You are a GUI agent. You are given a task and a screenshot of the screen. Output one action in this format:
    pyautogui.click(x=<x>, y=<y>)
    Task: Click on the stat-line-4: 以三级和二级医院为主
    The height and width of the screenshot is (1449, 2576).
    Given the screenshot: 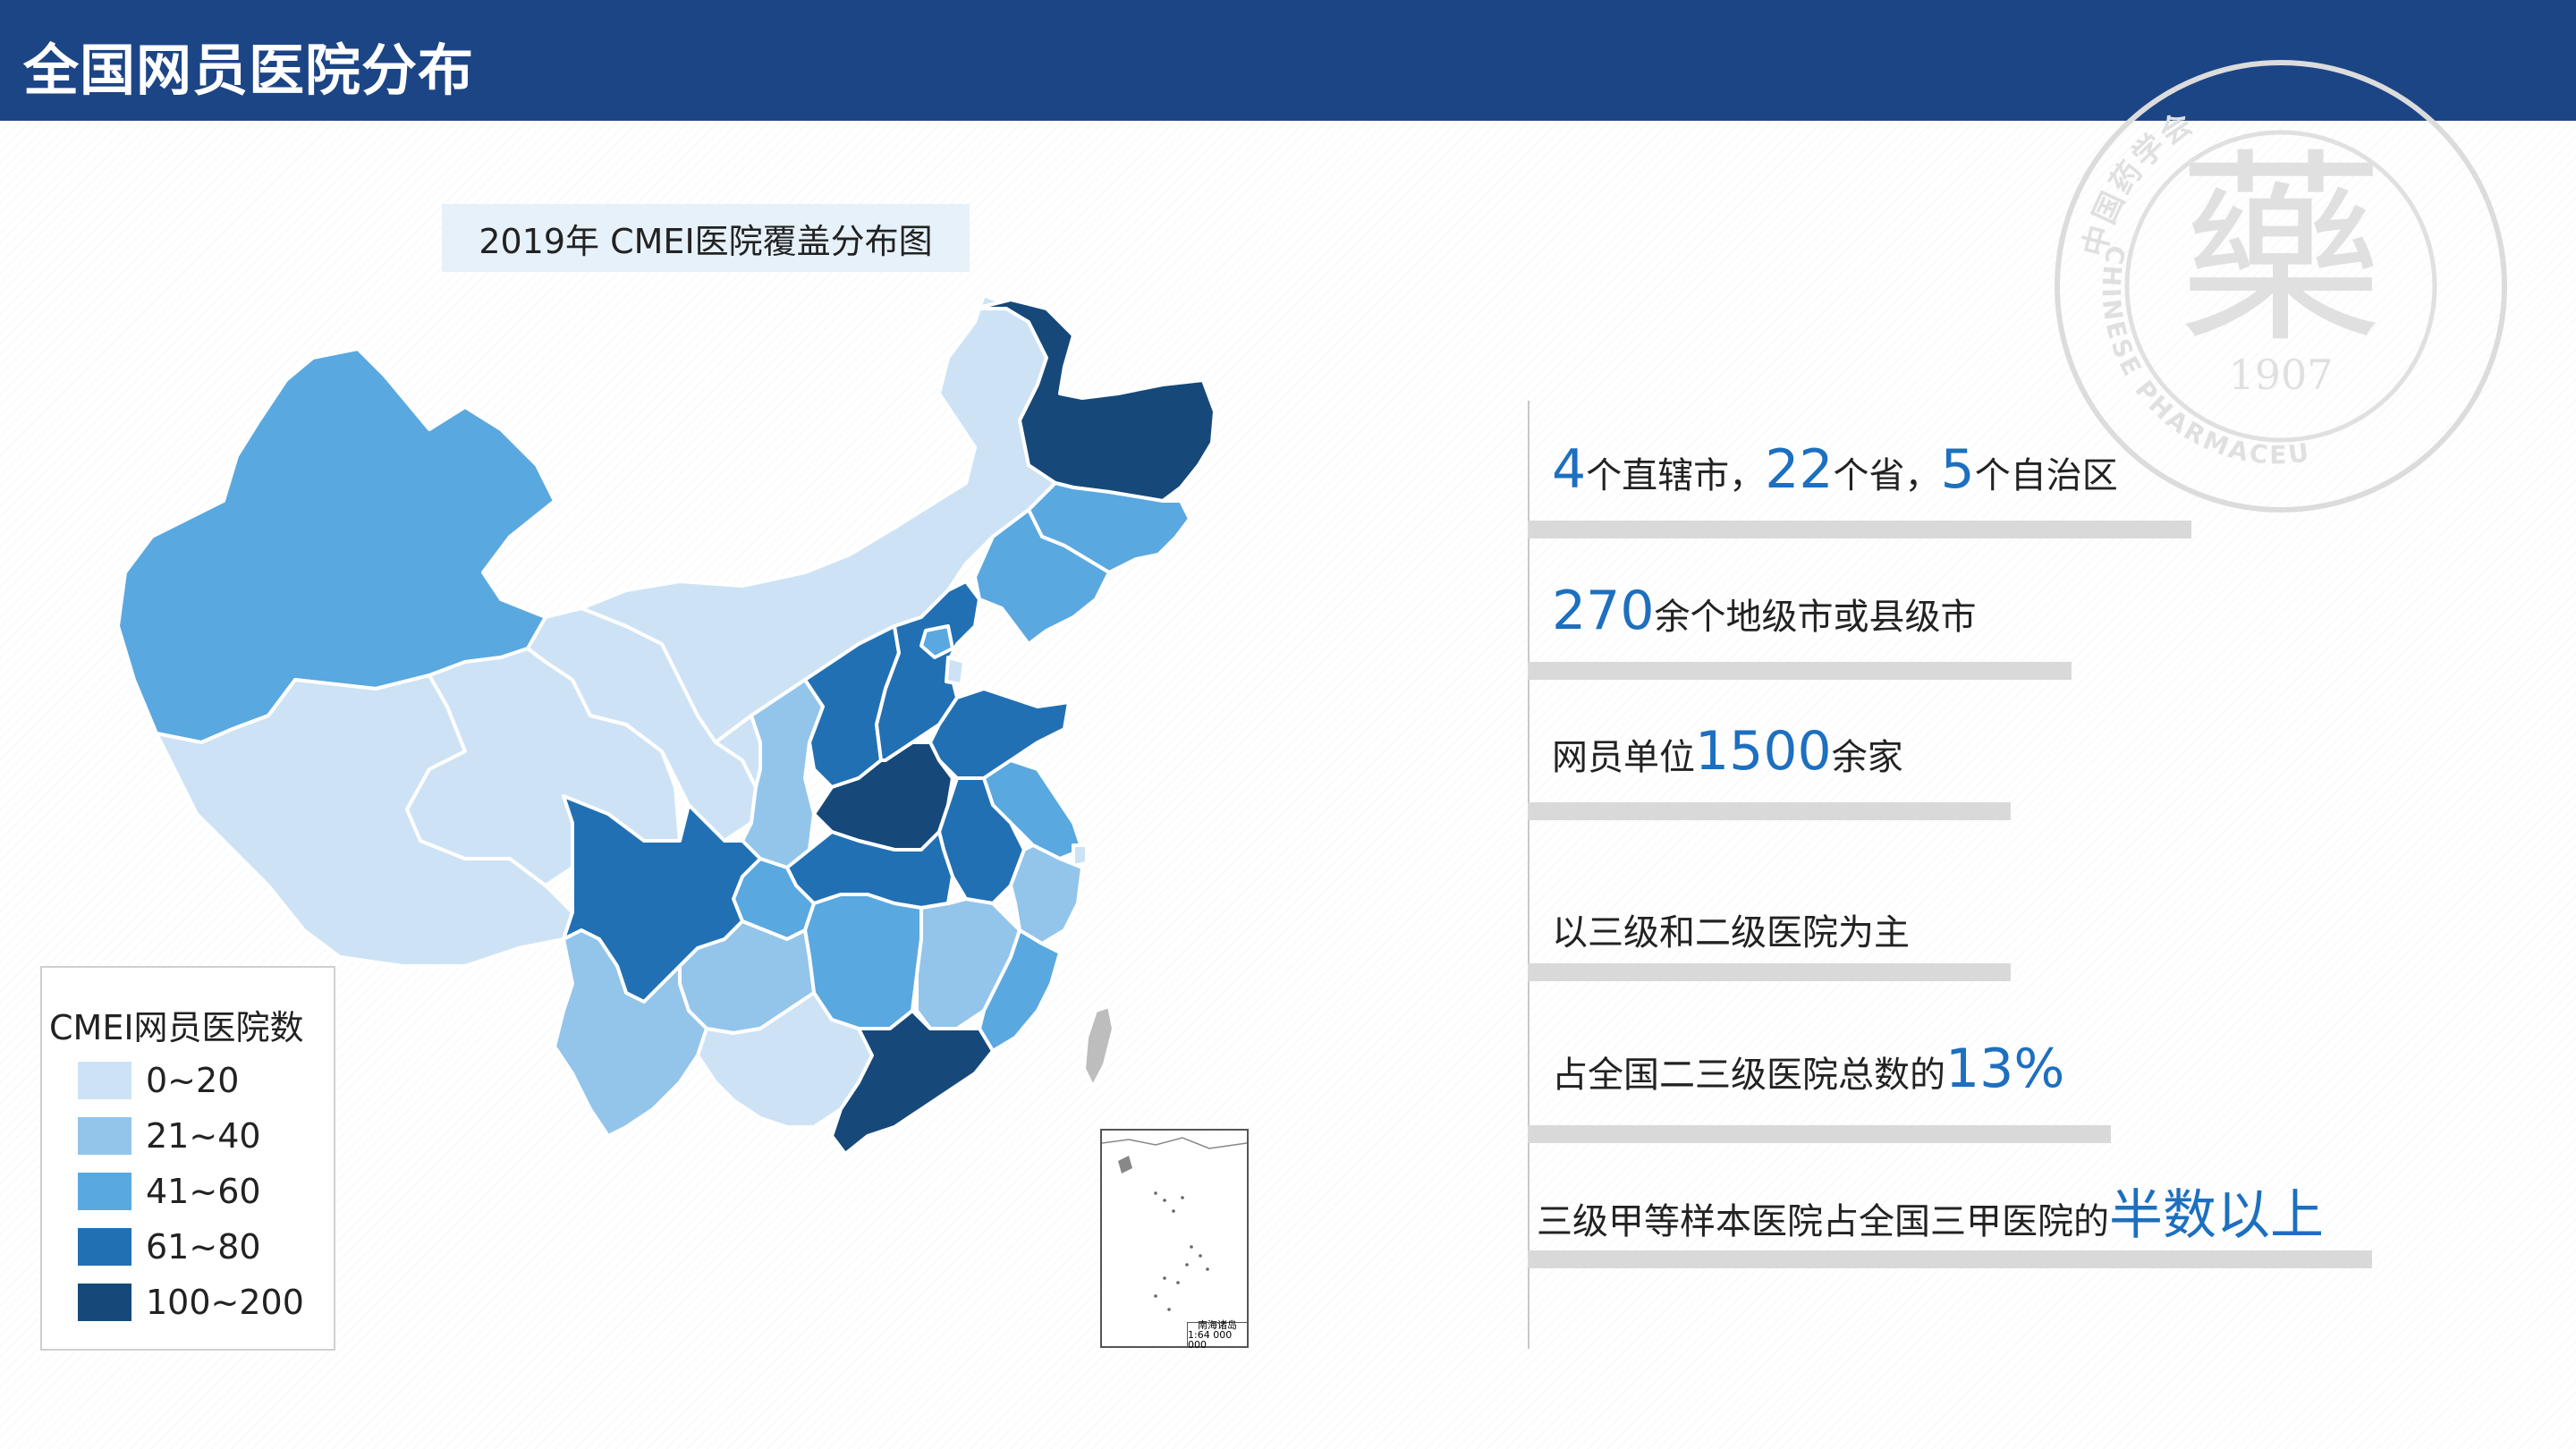 What is the action you would take?
    pyautogui.click(x=1731, y=929)
    